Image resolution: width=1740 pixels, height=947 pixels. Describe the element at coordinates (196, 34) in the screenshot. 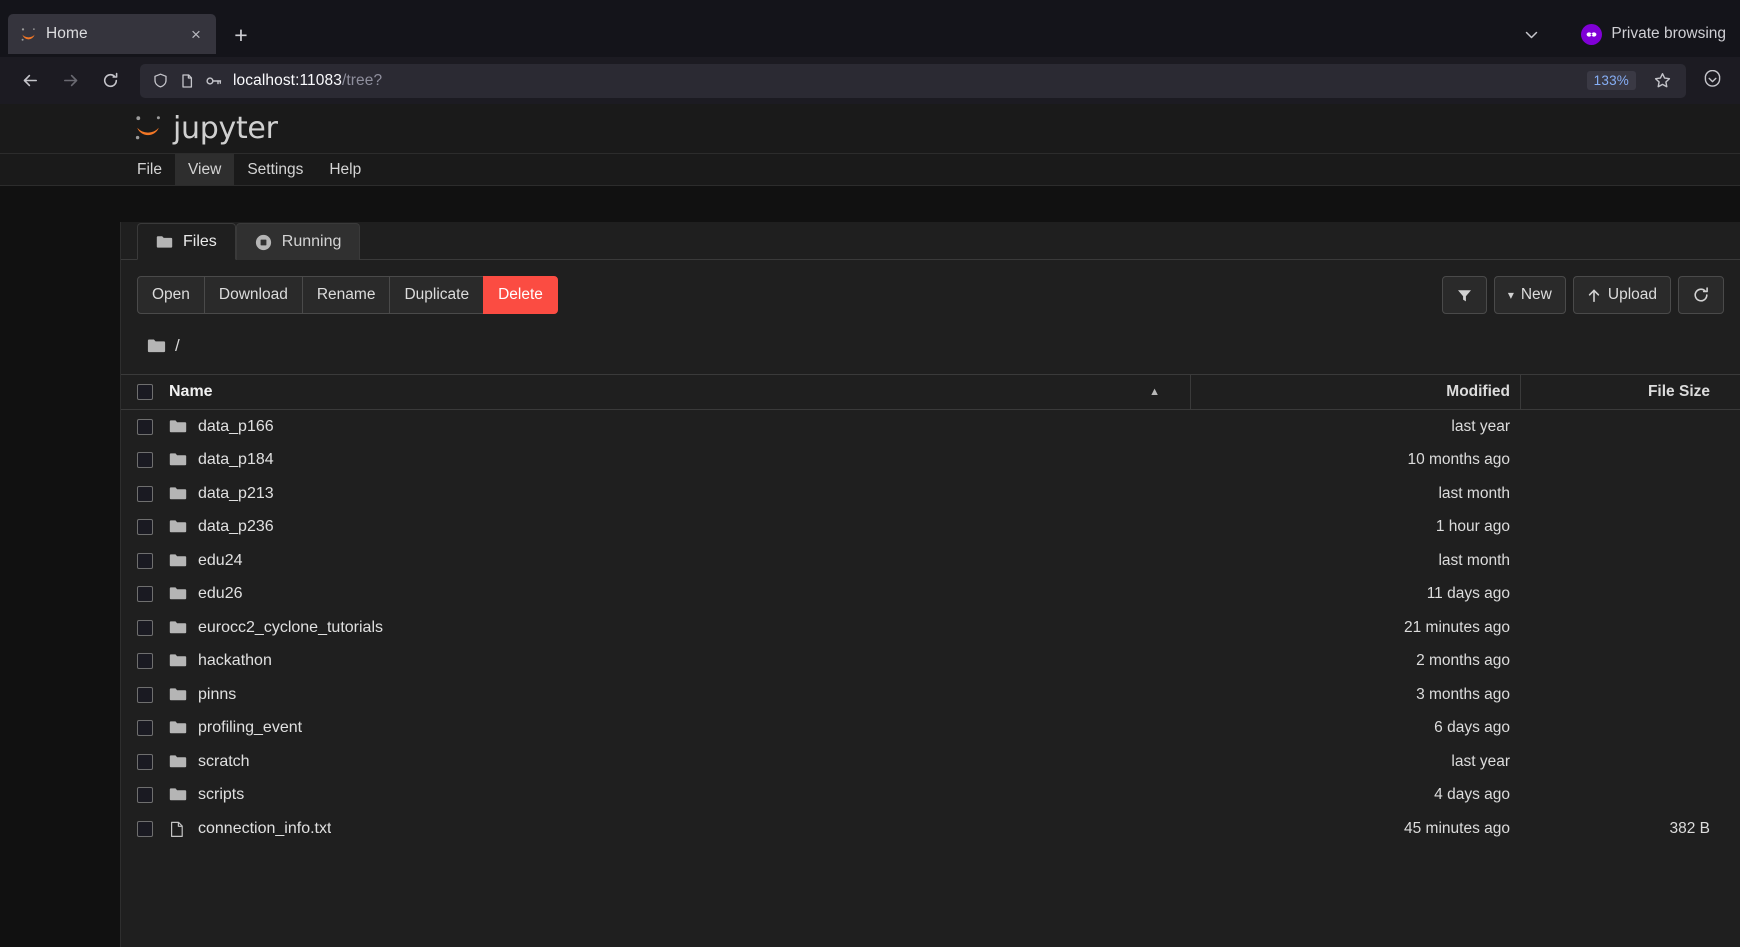

I see `close-icon: ×` at that location.